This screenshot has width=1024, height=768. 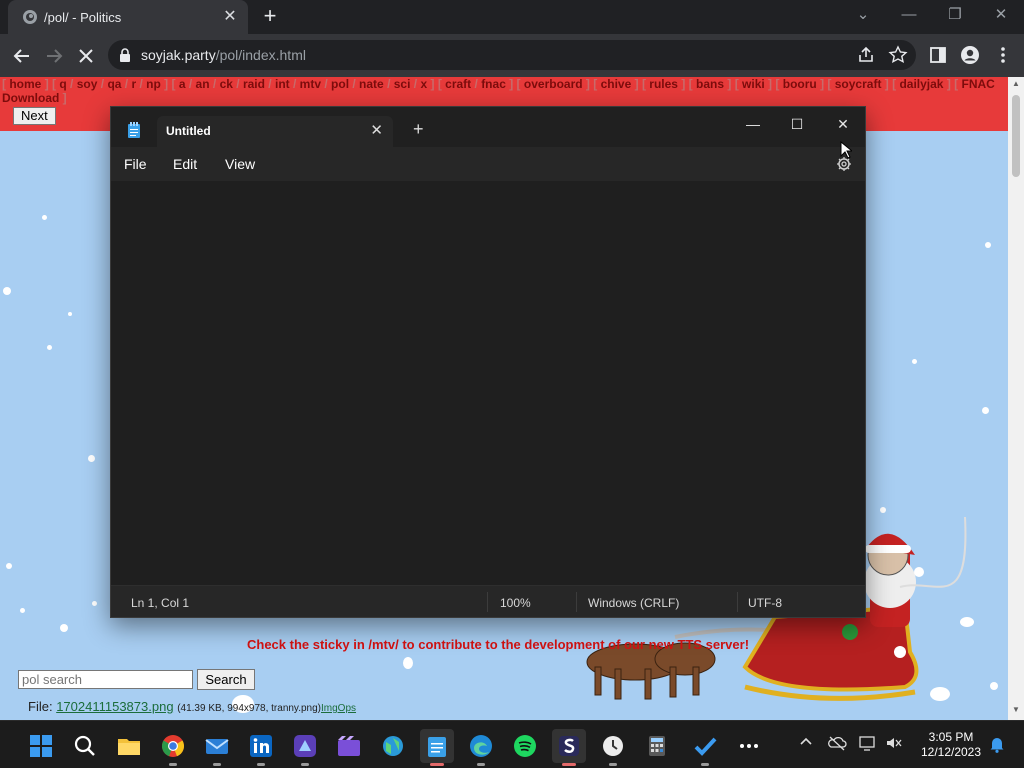 I want to click on board-link: soycraft, so click(x=858, y=84).